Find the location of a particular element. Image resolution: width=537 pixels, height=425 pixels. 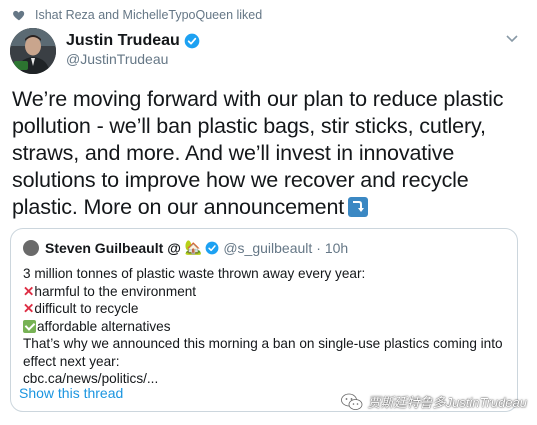

avatar-image is located at coordinates (33, 51).